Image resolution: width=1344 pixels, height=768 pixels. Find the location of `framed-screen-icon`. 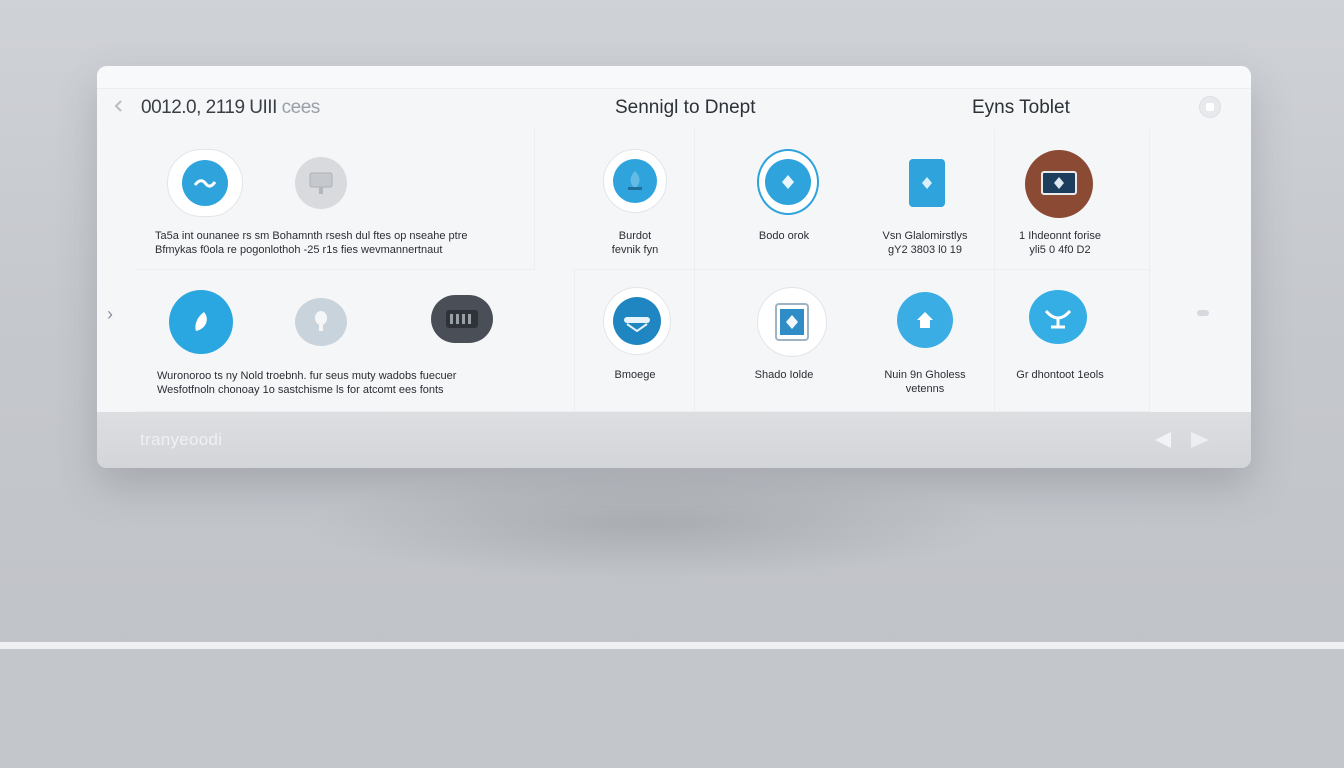

framed-screen-icon is located at coordinates (1059, 184).